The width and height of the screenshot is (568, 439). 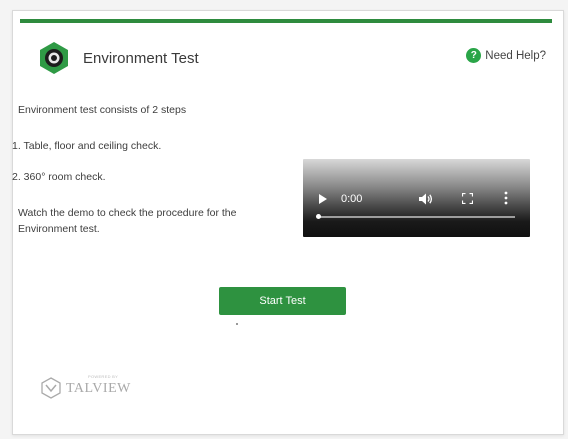 I want to click on talview-logo-icon, so click(x=51, y=388).